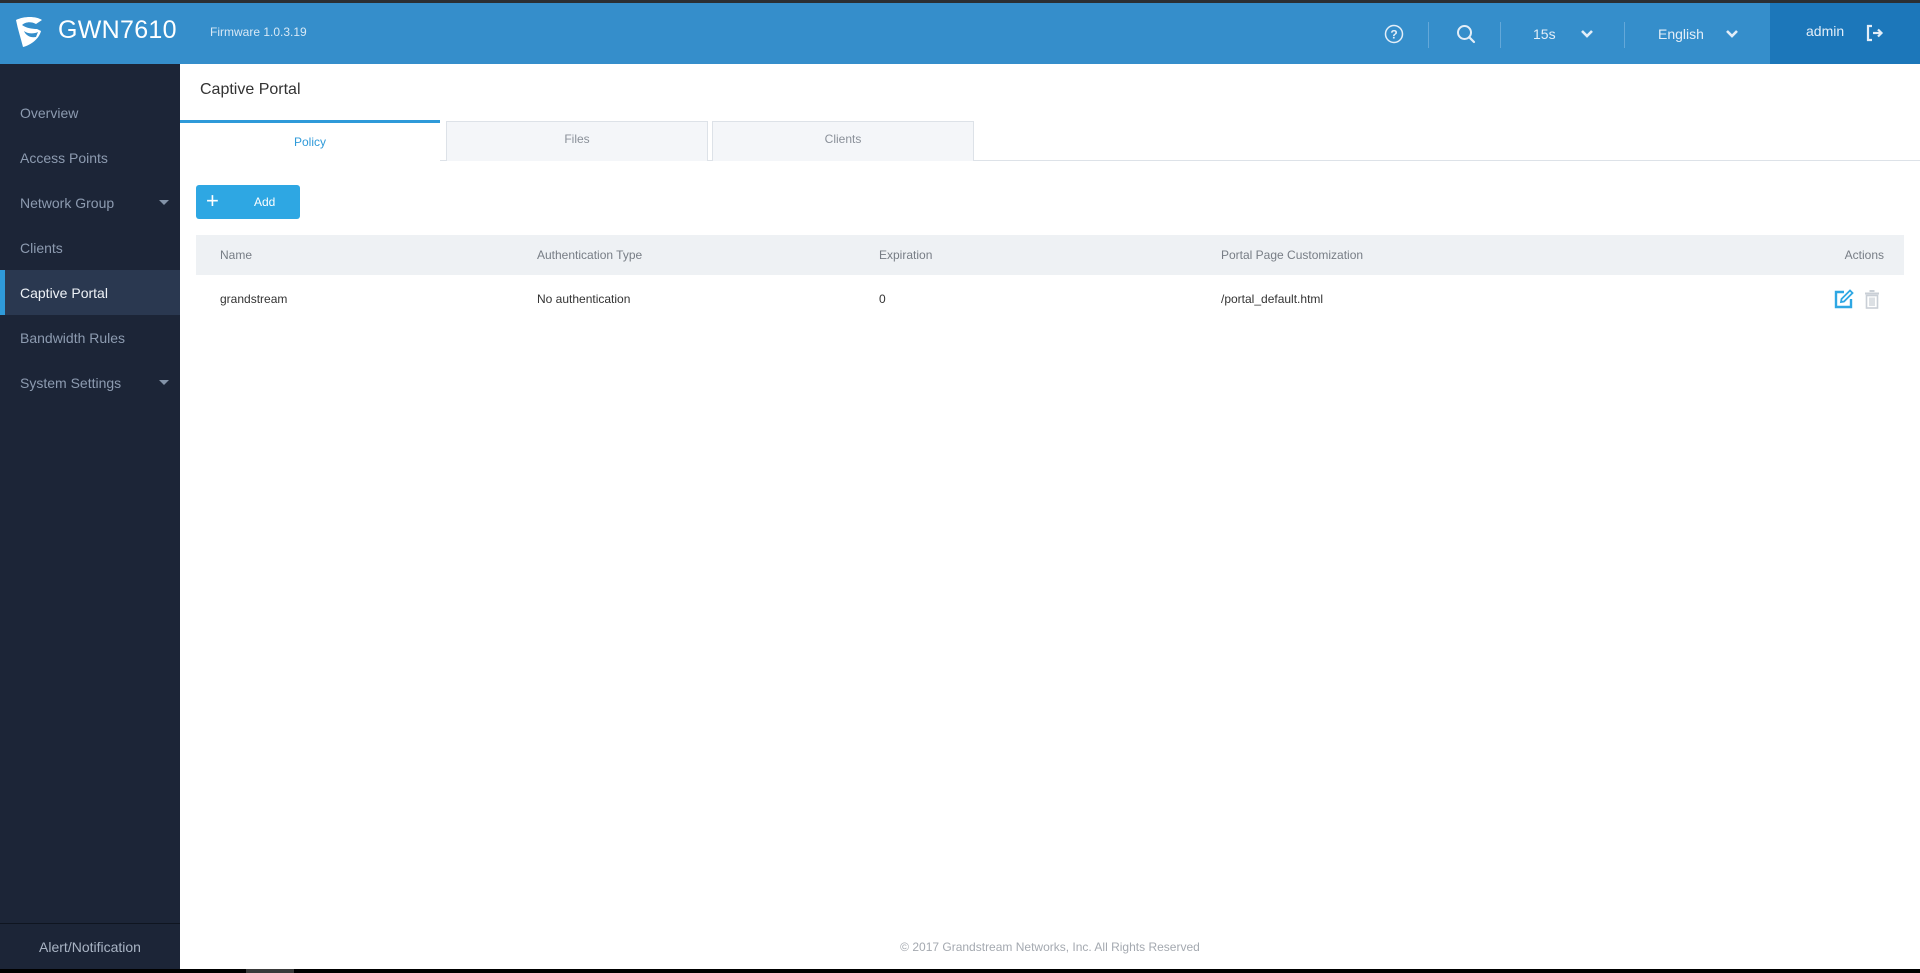 The image size is (1920, 973). I want to click on tab-clients: Clients, so click(843, 141).